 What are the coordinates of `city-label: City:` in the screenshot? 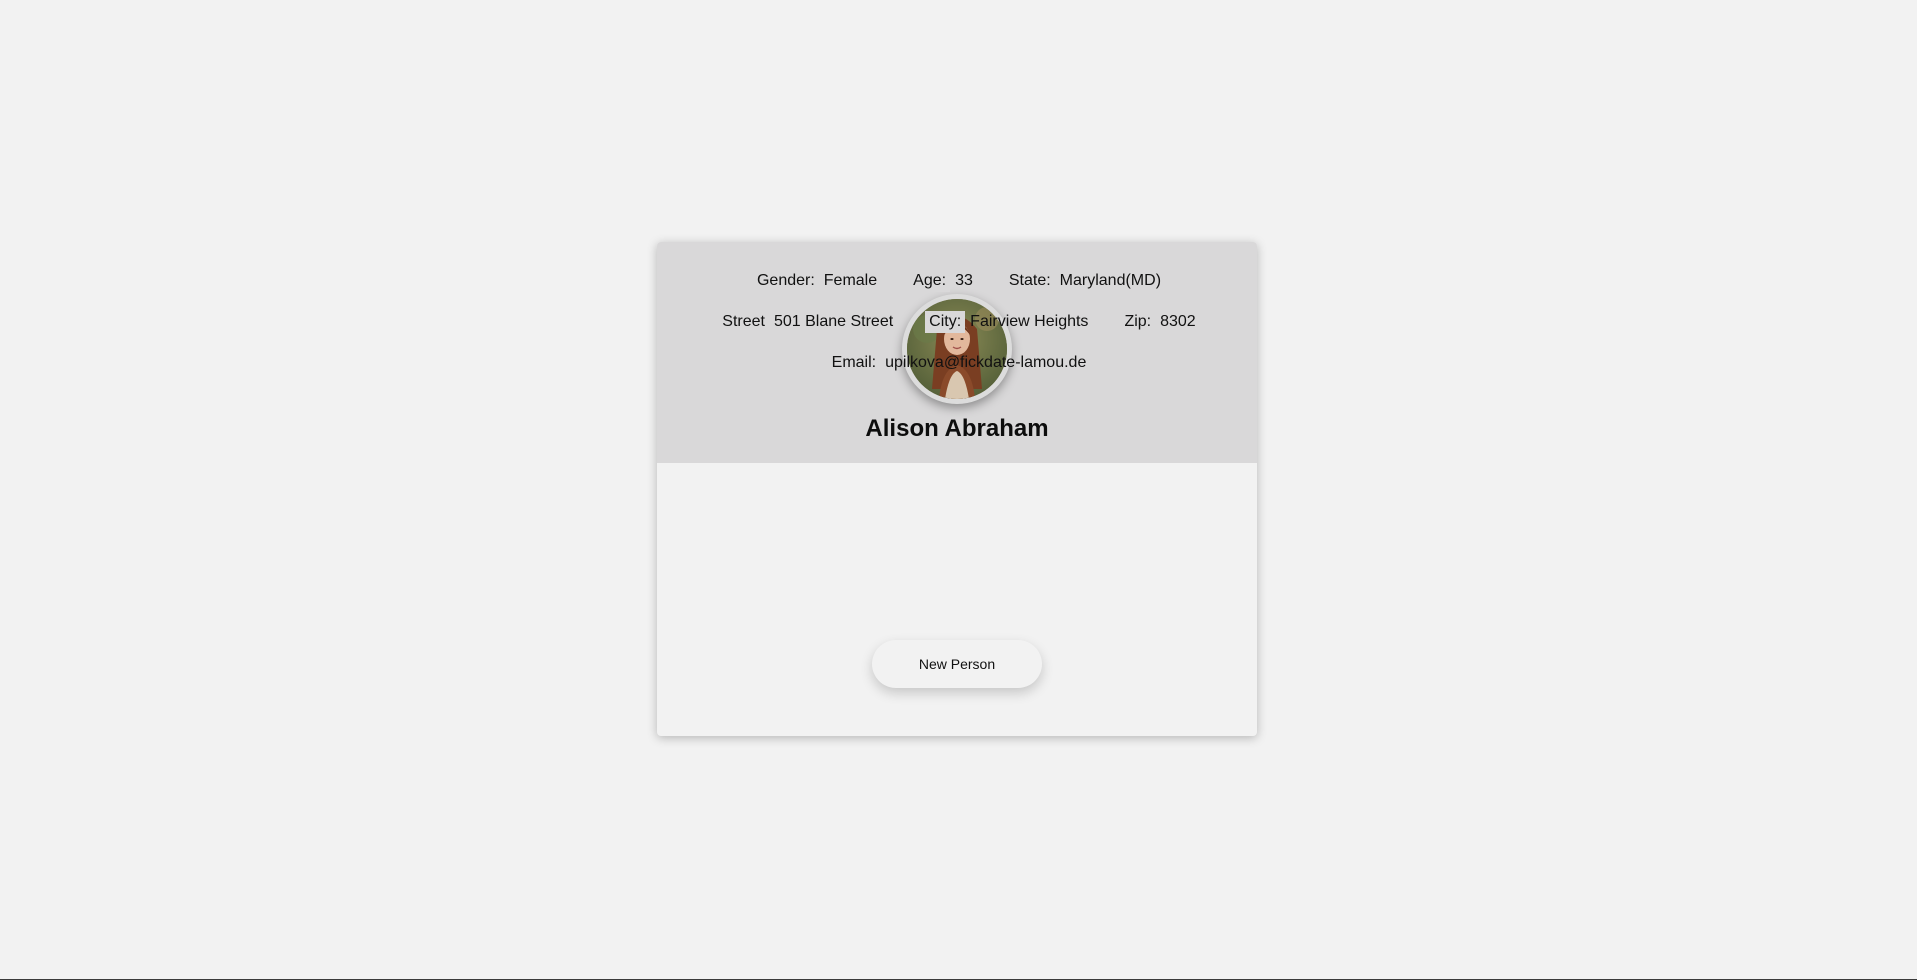 It's located at (945, 322).